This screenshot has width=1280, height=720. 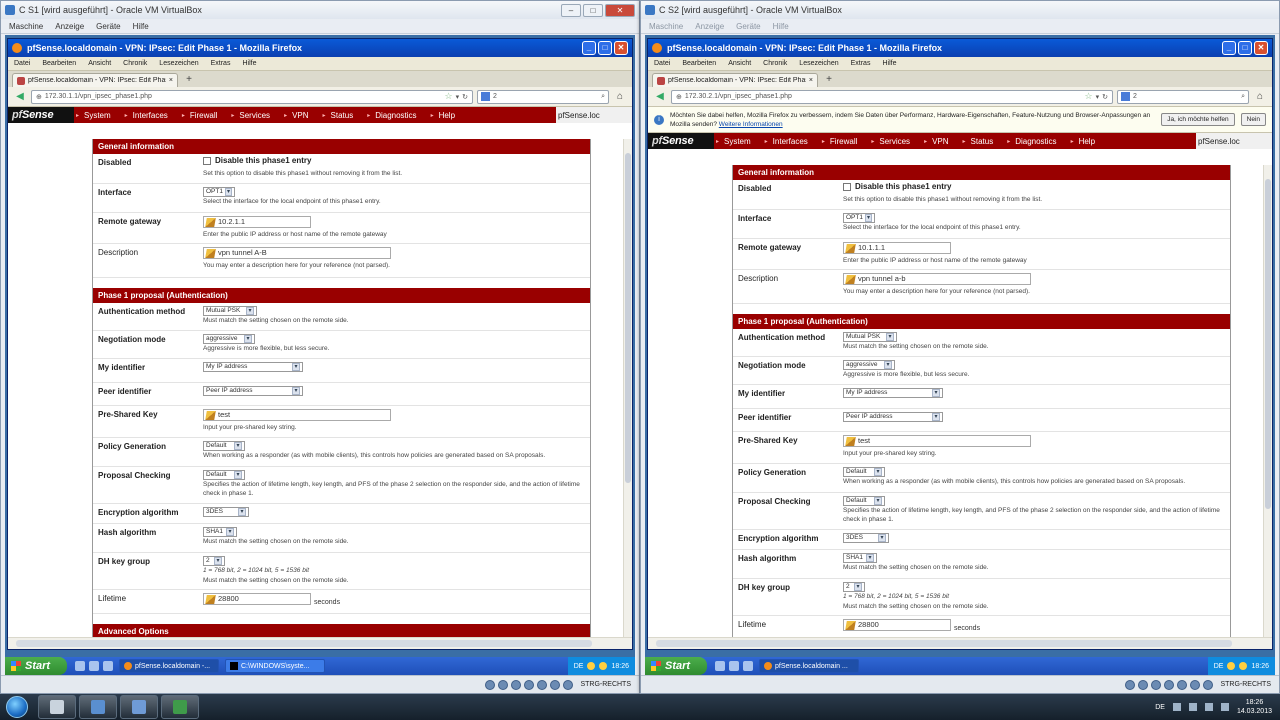 What do you see at coordinates (589, 48) in the screenshot?
I see `minimize-button: _` at bounding box center [589, 48].